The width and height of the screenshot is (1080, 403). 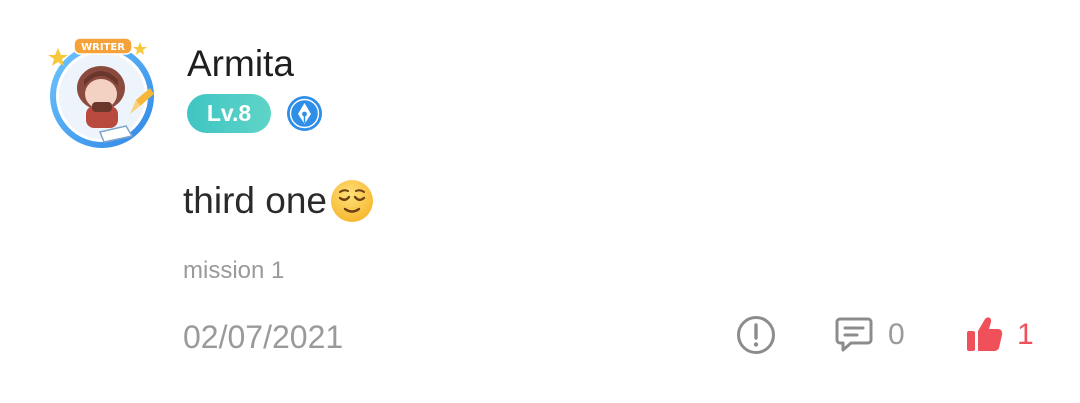 What do you see at coordinates (229, 113) in the screenshot?
I see `level-badge: Lv.8` at bounding box center [229, 113].